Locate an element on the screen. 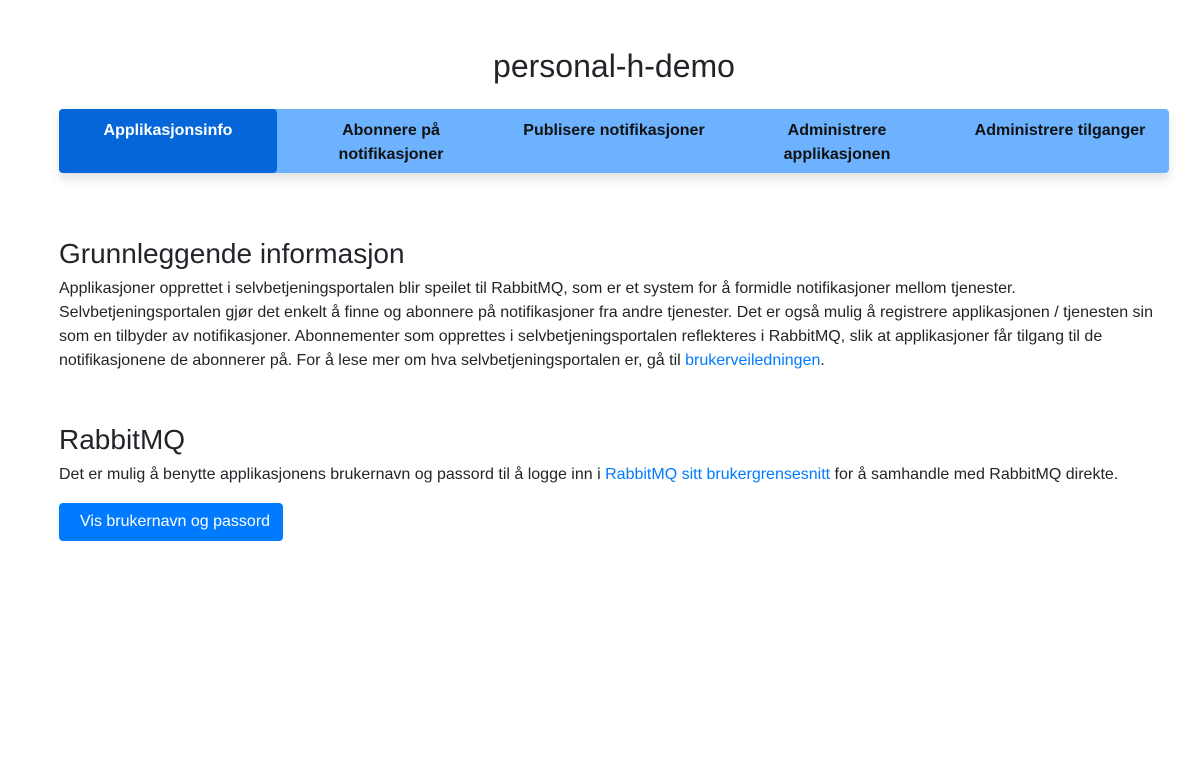 This screenshot has width=1193, height=758. tab-administrere-tilganger: Administrere tilganger is located at coordinates (1060, 141).